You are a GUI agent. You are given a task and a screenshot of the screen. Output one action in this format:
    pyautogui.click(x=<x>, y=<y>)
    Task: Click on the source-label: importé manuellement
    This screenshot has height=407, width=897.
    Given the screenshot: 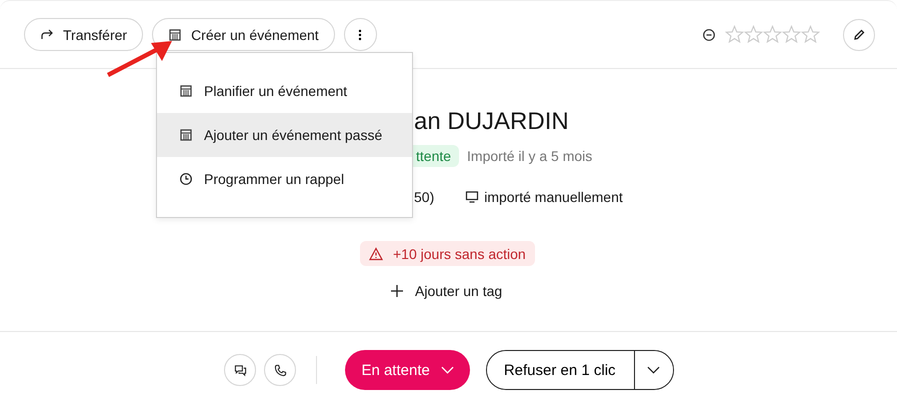 What is the action you would take?
    pyautogui.click(x=553, y=197)
    